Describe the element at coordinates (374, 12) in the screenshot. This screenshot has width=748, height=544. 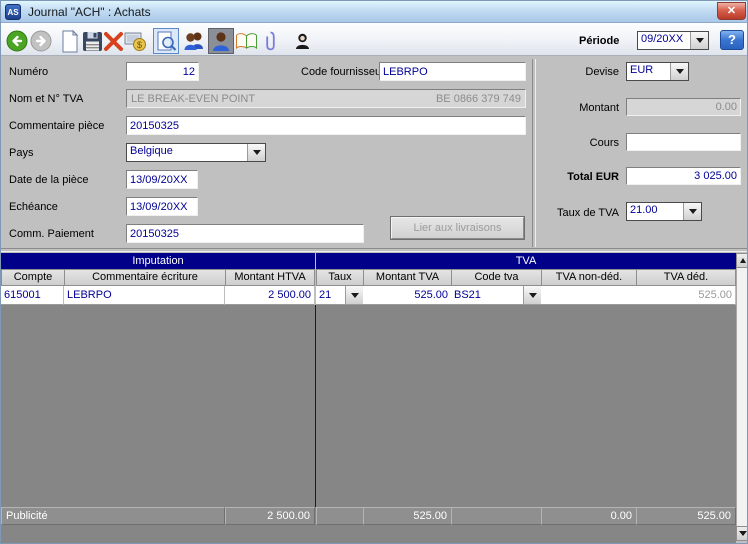
I see `title-bar: AS Journal "ACH" : Achats` at that location.